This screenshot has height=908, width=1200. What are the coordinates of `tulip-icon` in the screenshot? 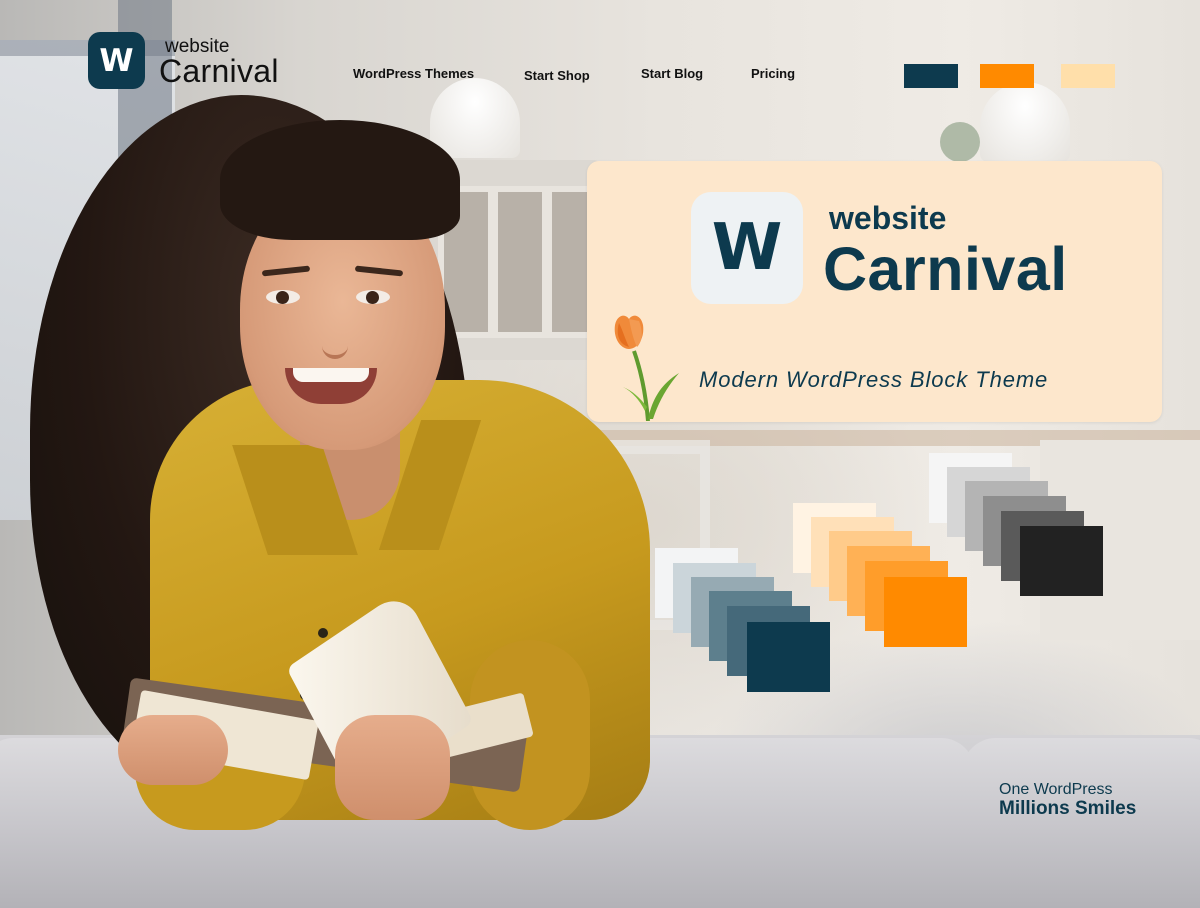 It's located at (646, 368).